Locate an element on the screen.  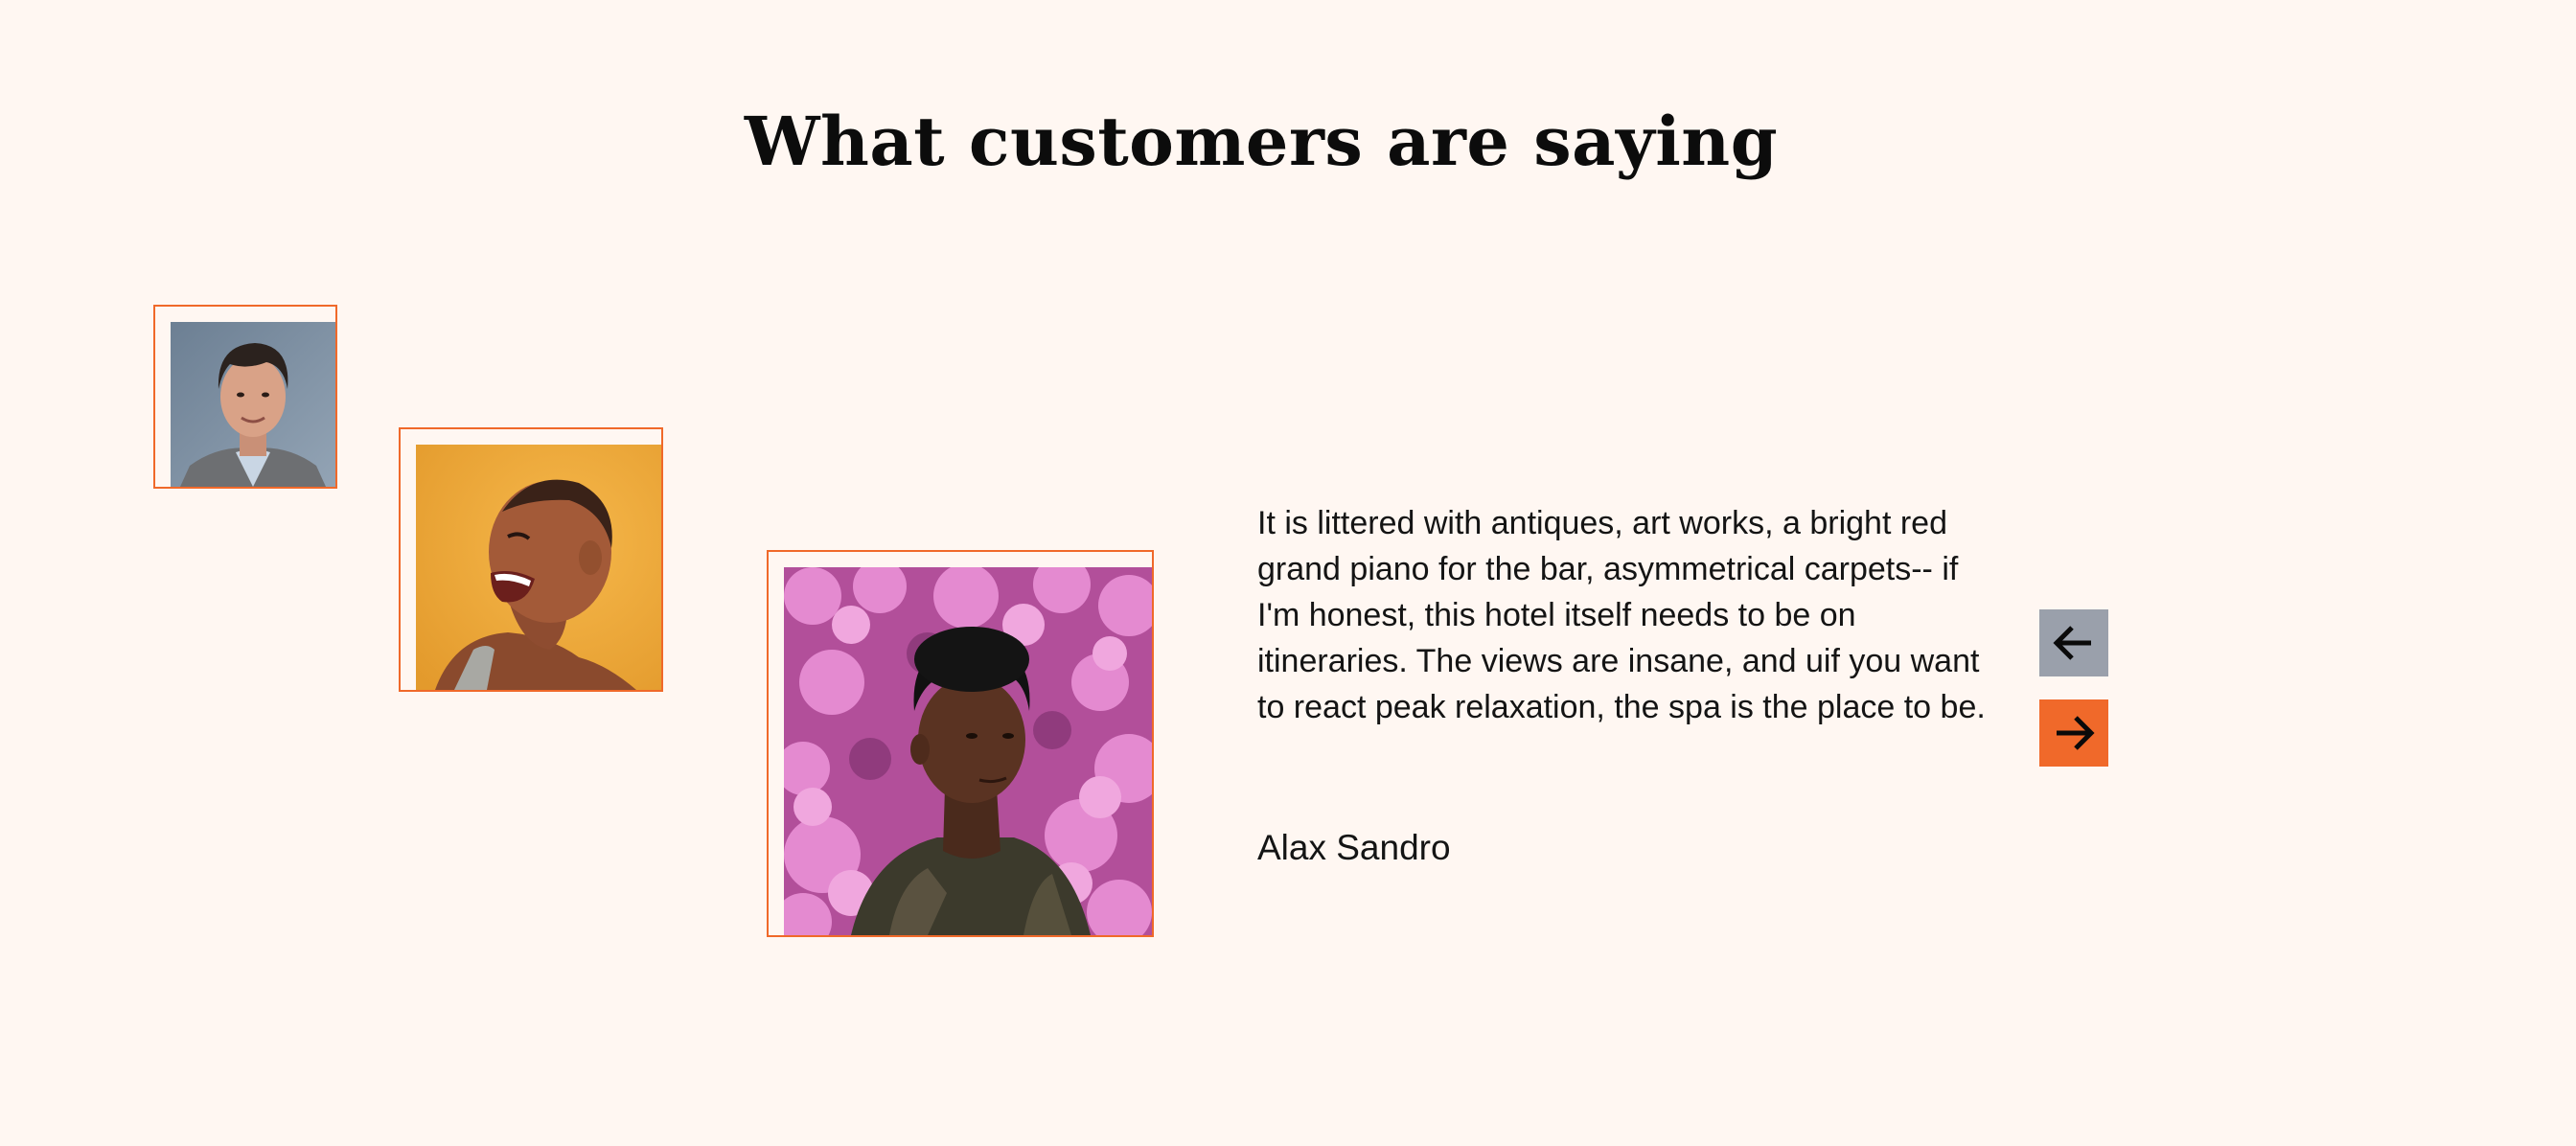
woman-laughing-icon is located at coordinates (538, 567).